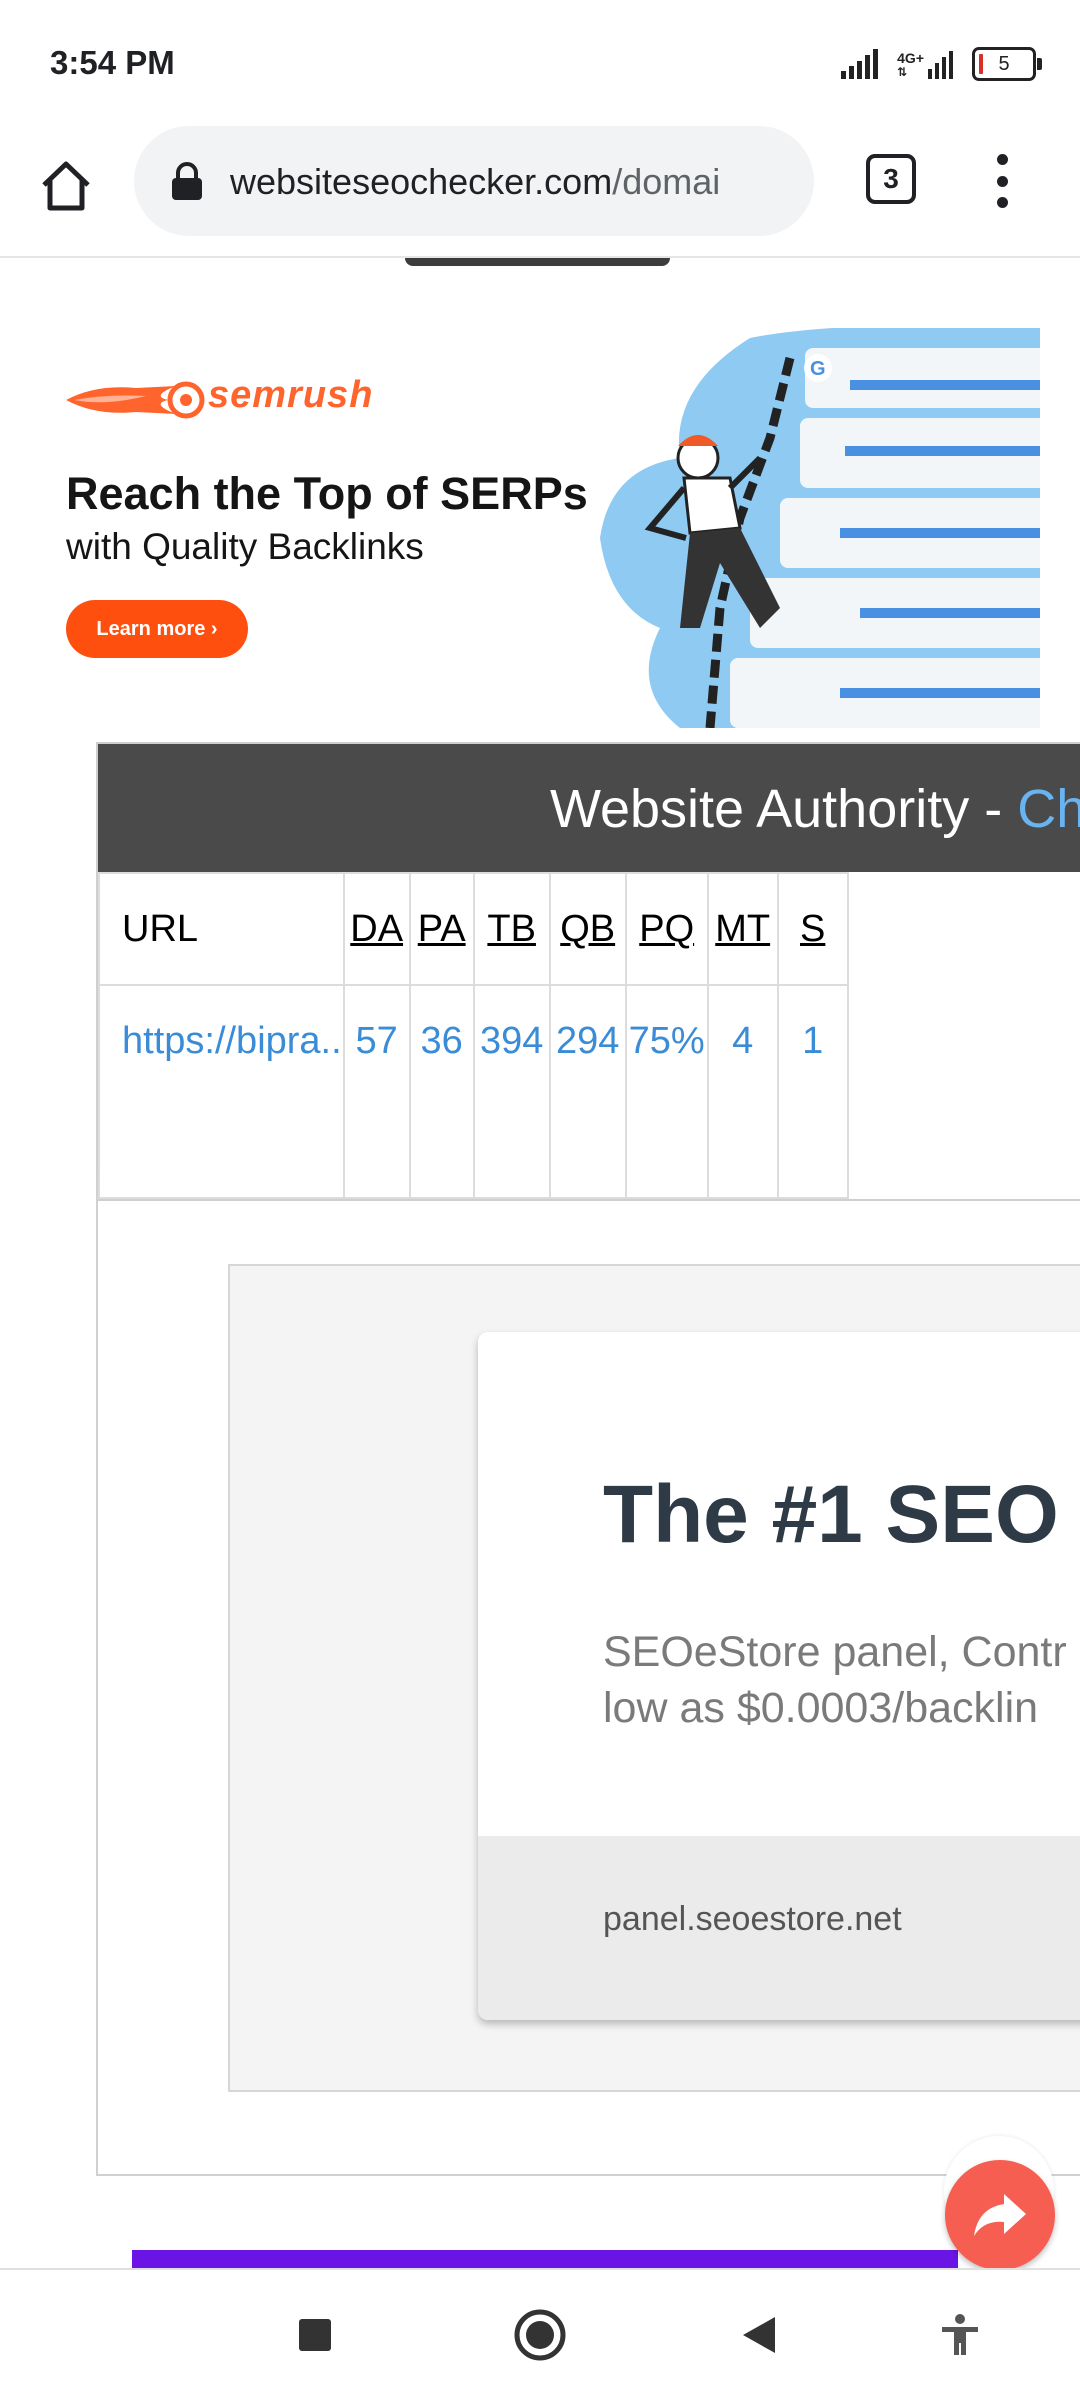  I want to click on tab-count: 3, so click(891, 178).